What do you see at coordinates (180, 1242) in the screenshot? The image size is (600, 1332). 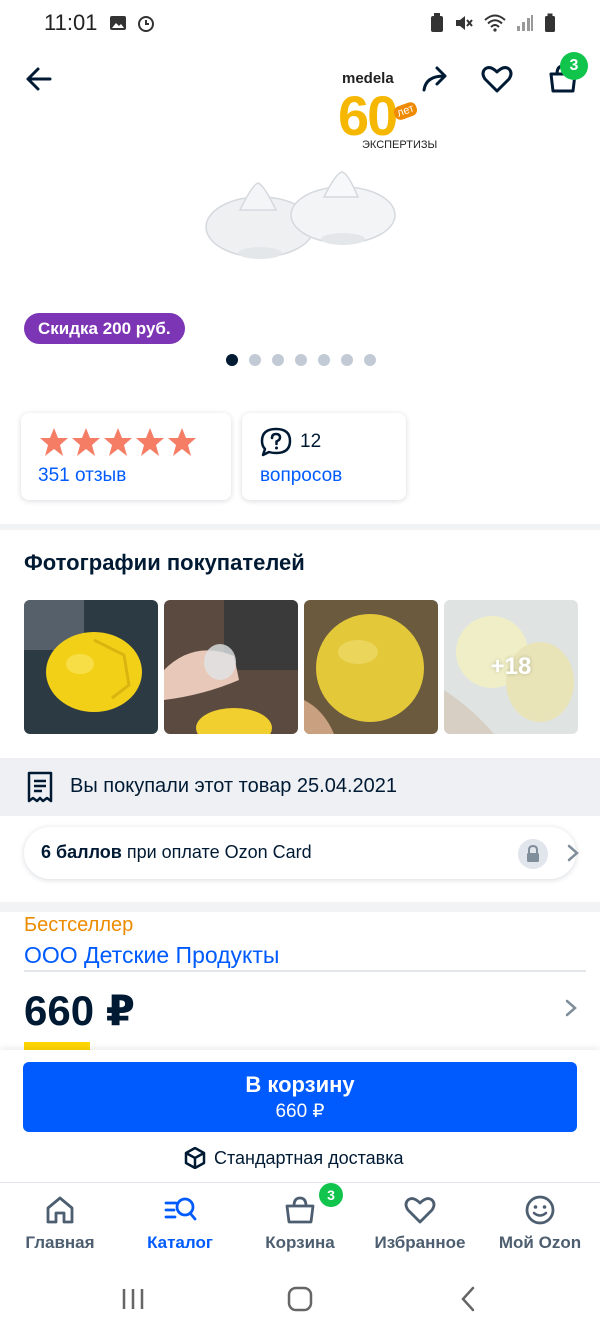 I see `tab-label: Каталог` at bounding box center [180, 1242].